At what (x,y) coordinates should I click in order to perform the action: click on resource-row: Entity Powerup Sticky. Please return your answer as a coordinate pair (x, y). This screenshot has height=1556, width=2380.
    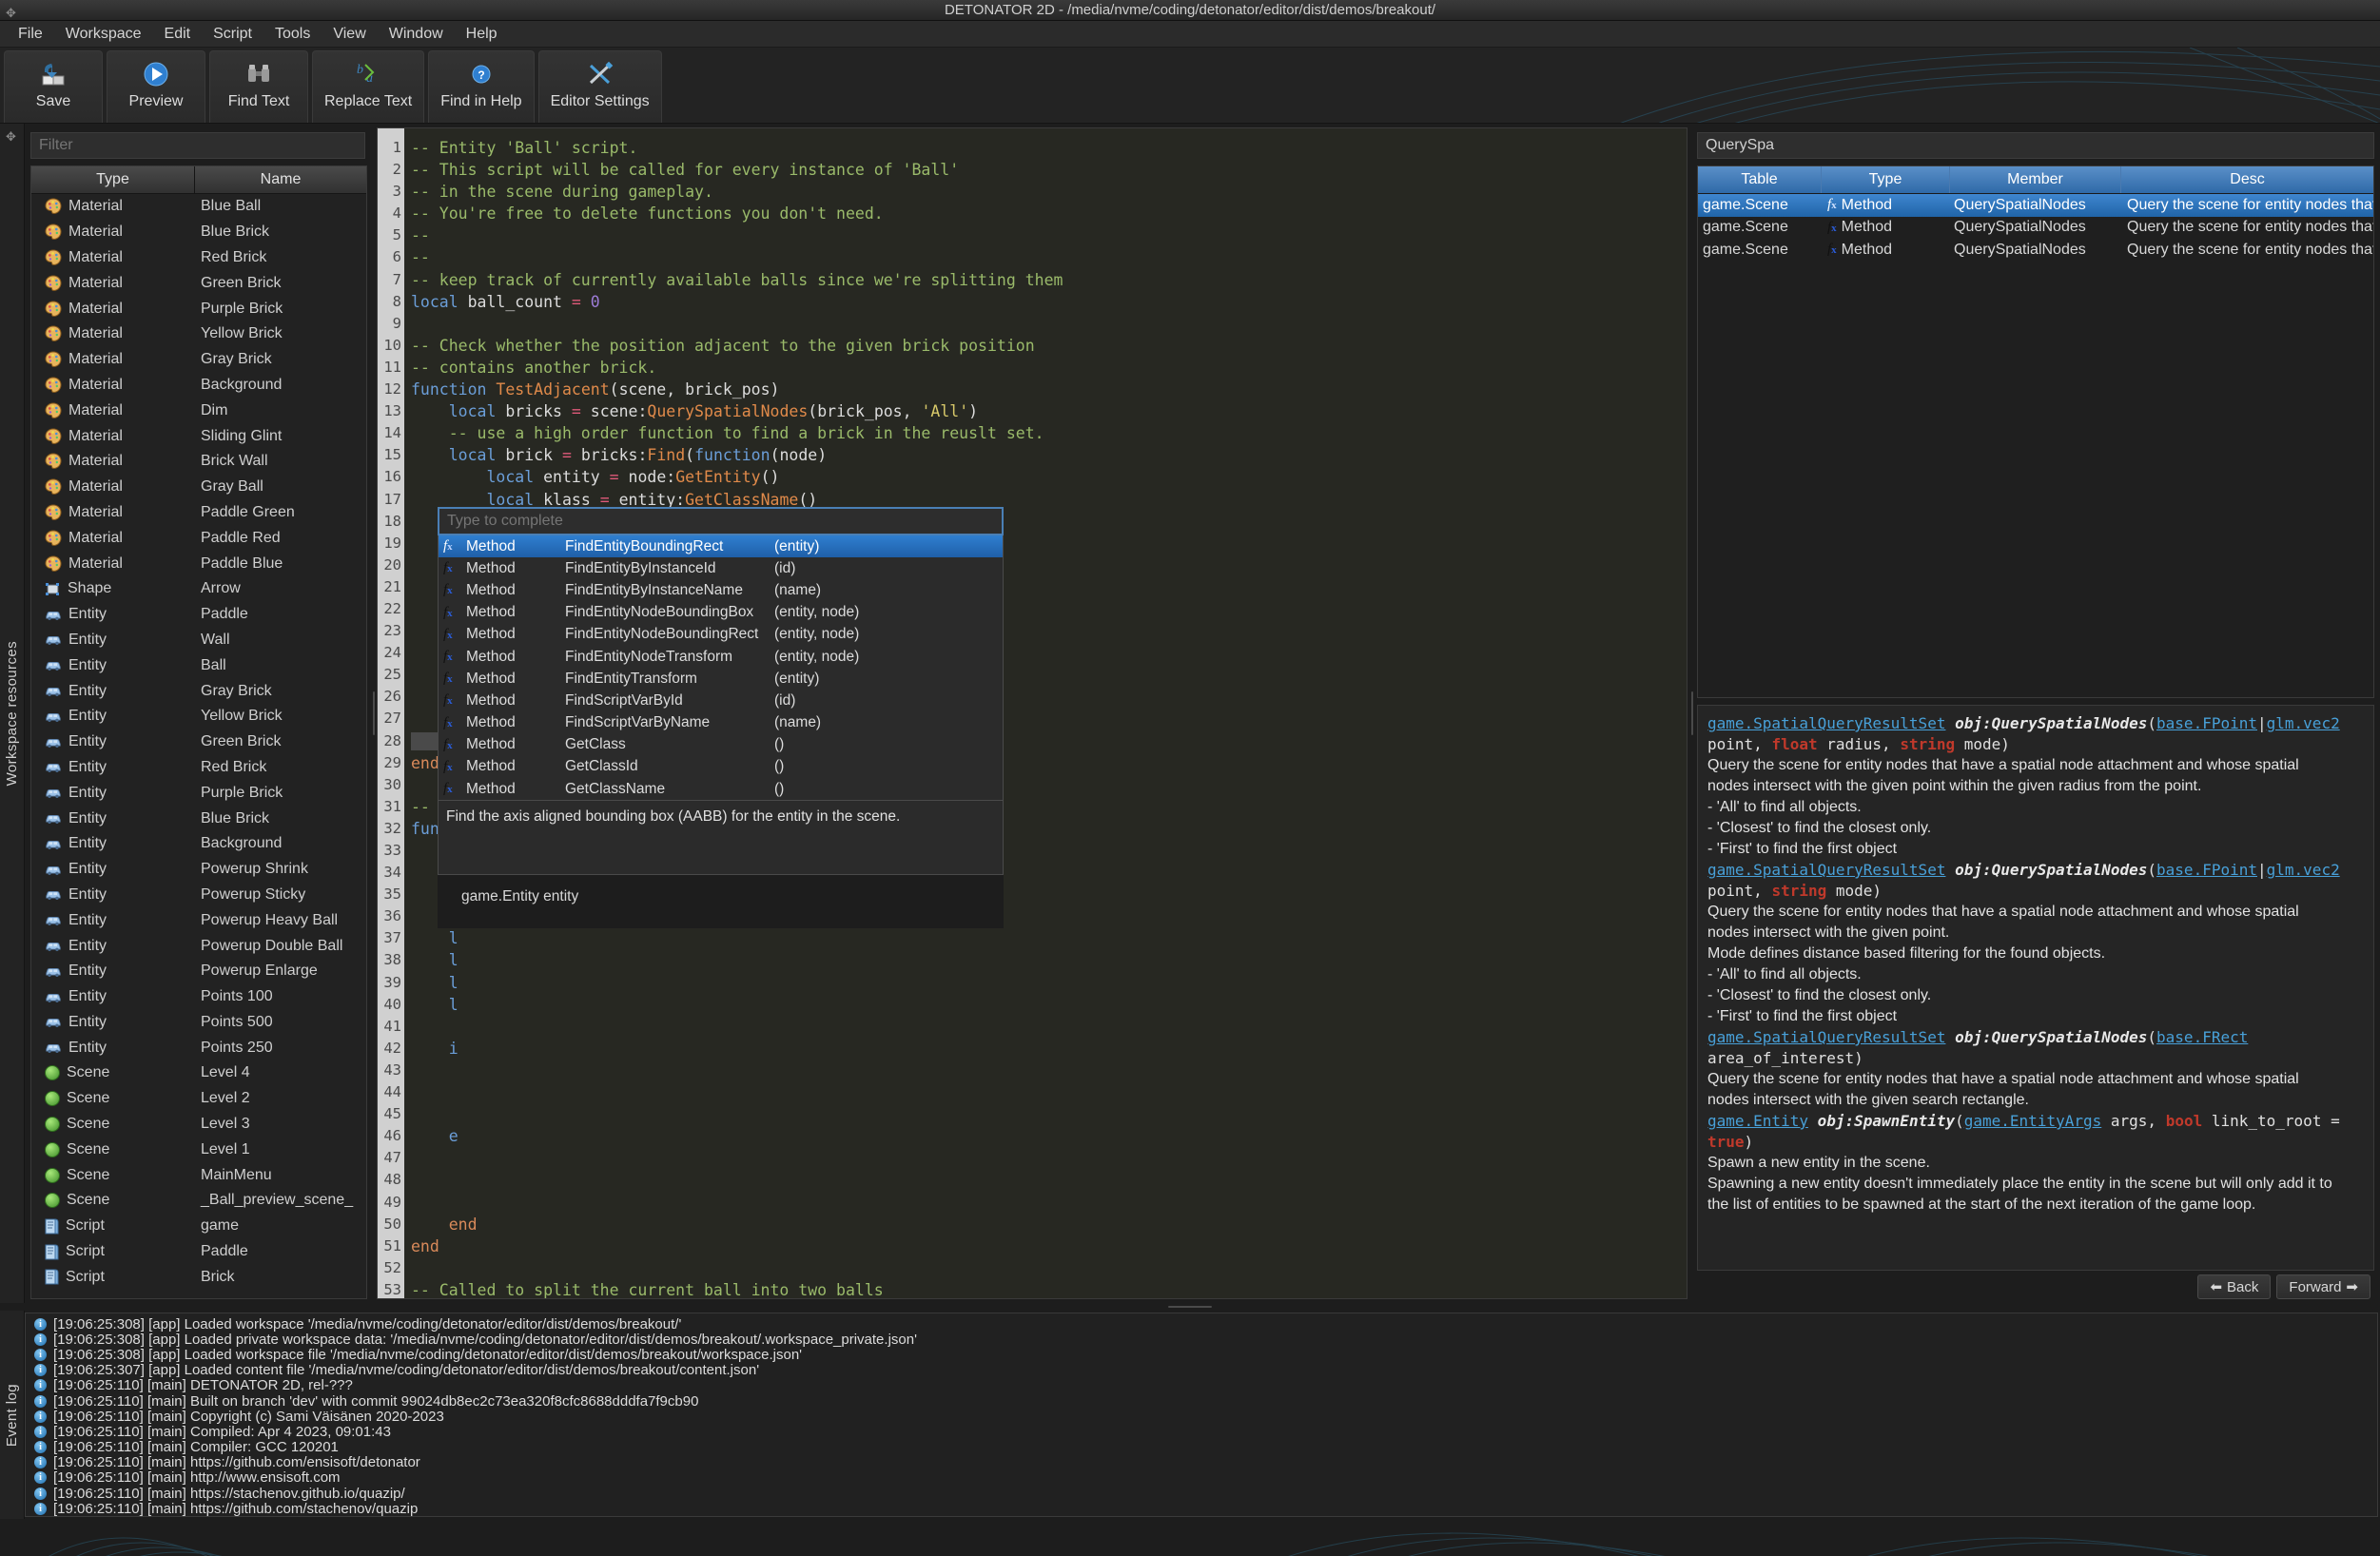
    Looking at the image, I should click on (198, 896).